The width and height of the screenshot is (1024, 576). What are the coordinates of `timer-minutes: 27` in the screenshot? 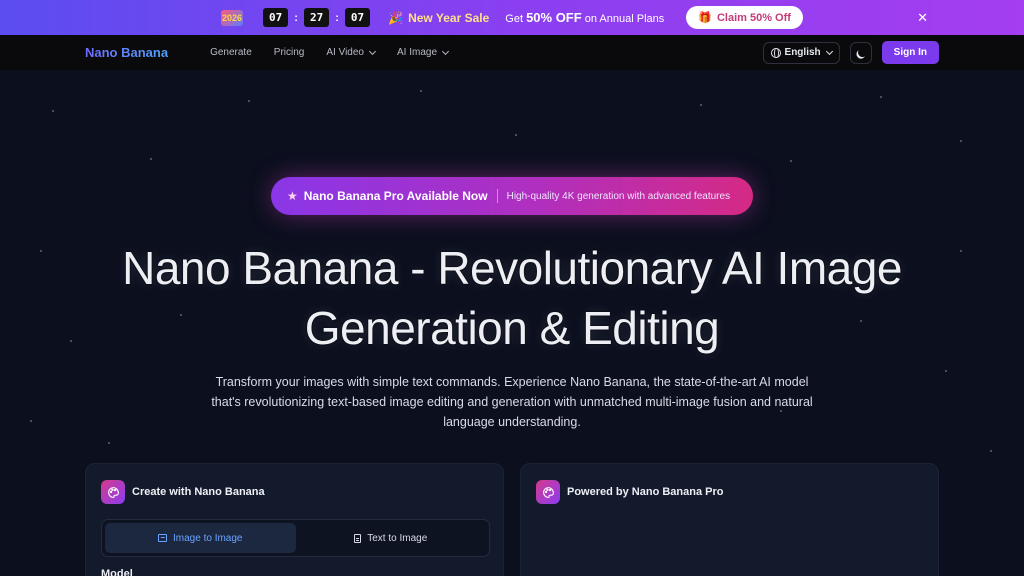 It's located at (316, 17).